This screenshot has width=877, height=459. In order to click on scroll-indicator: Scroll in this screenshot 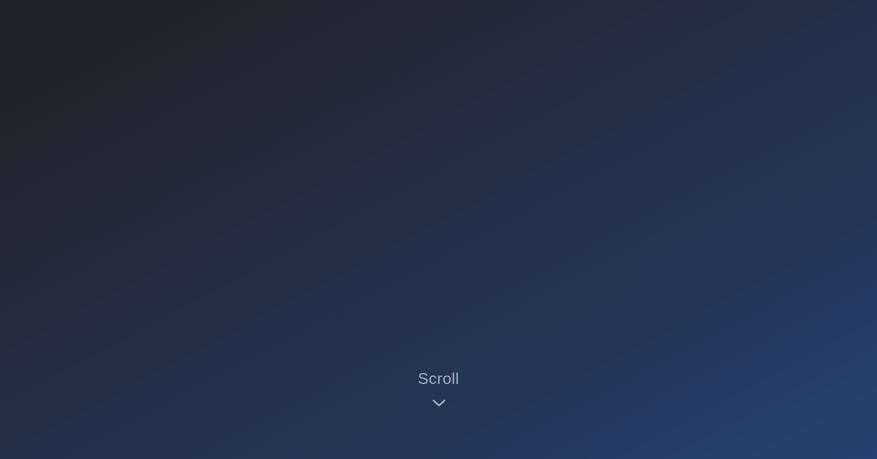, I will do `click(438, 389)`.